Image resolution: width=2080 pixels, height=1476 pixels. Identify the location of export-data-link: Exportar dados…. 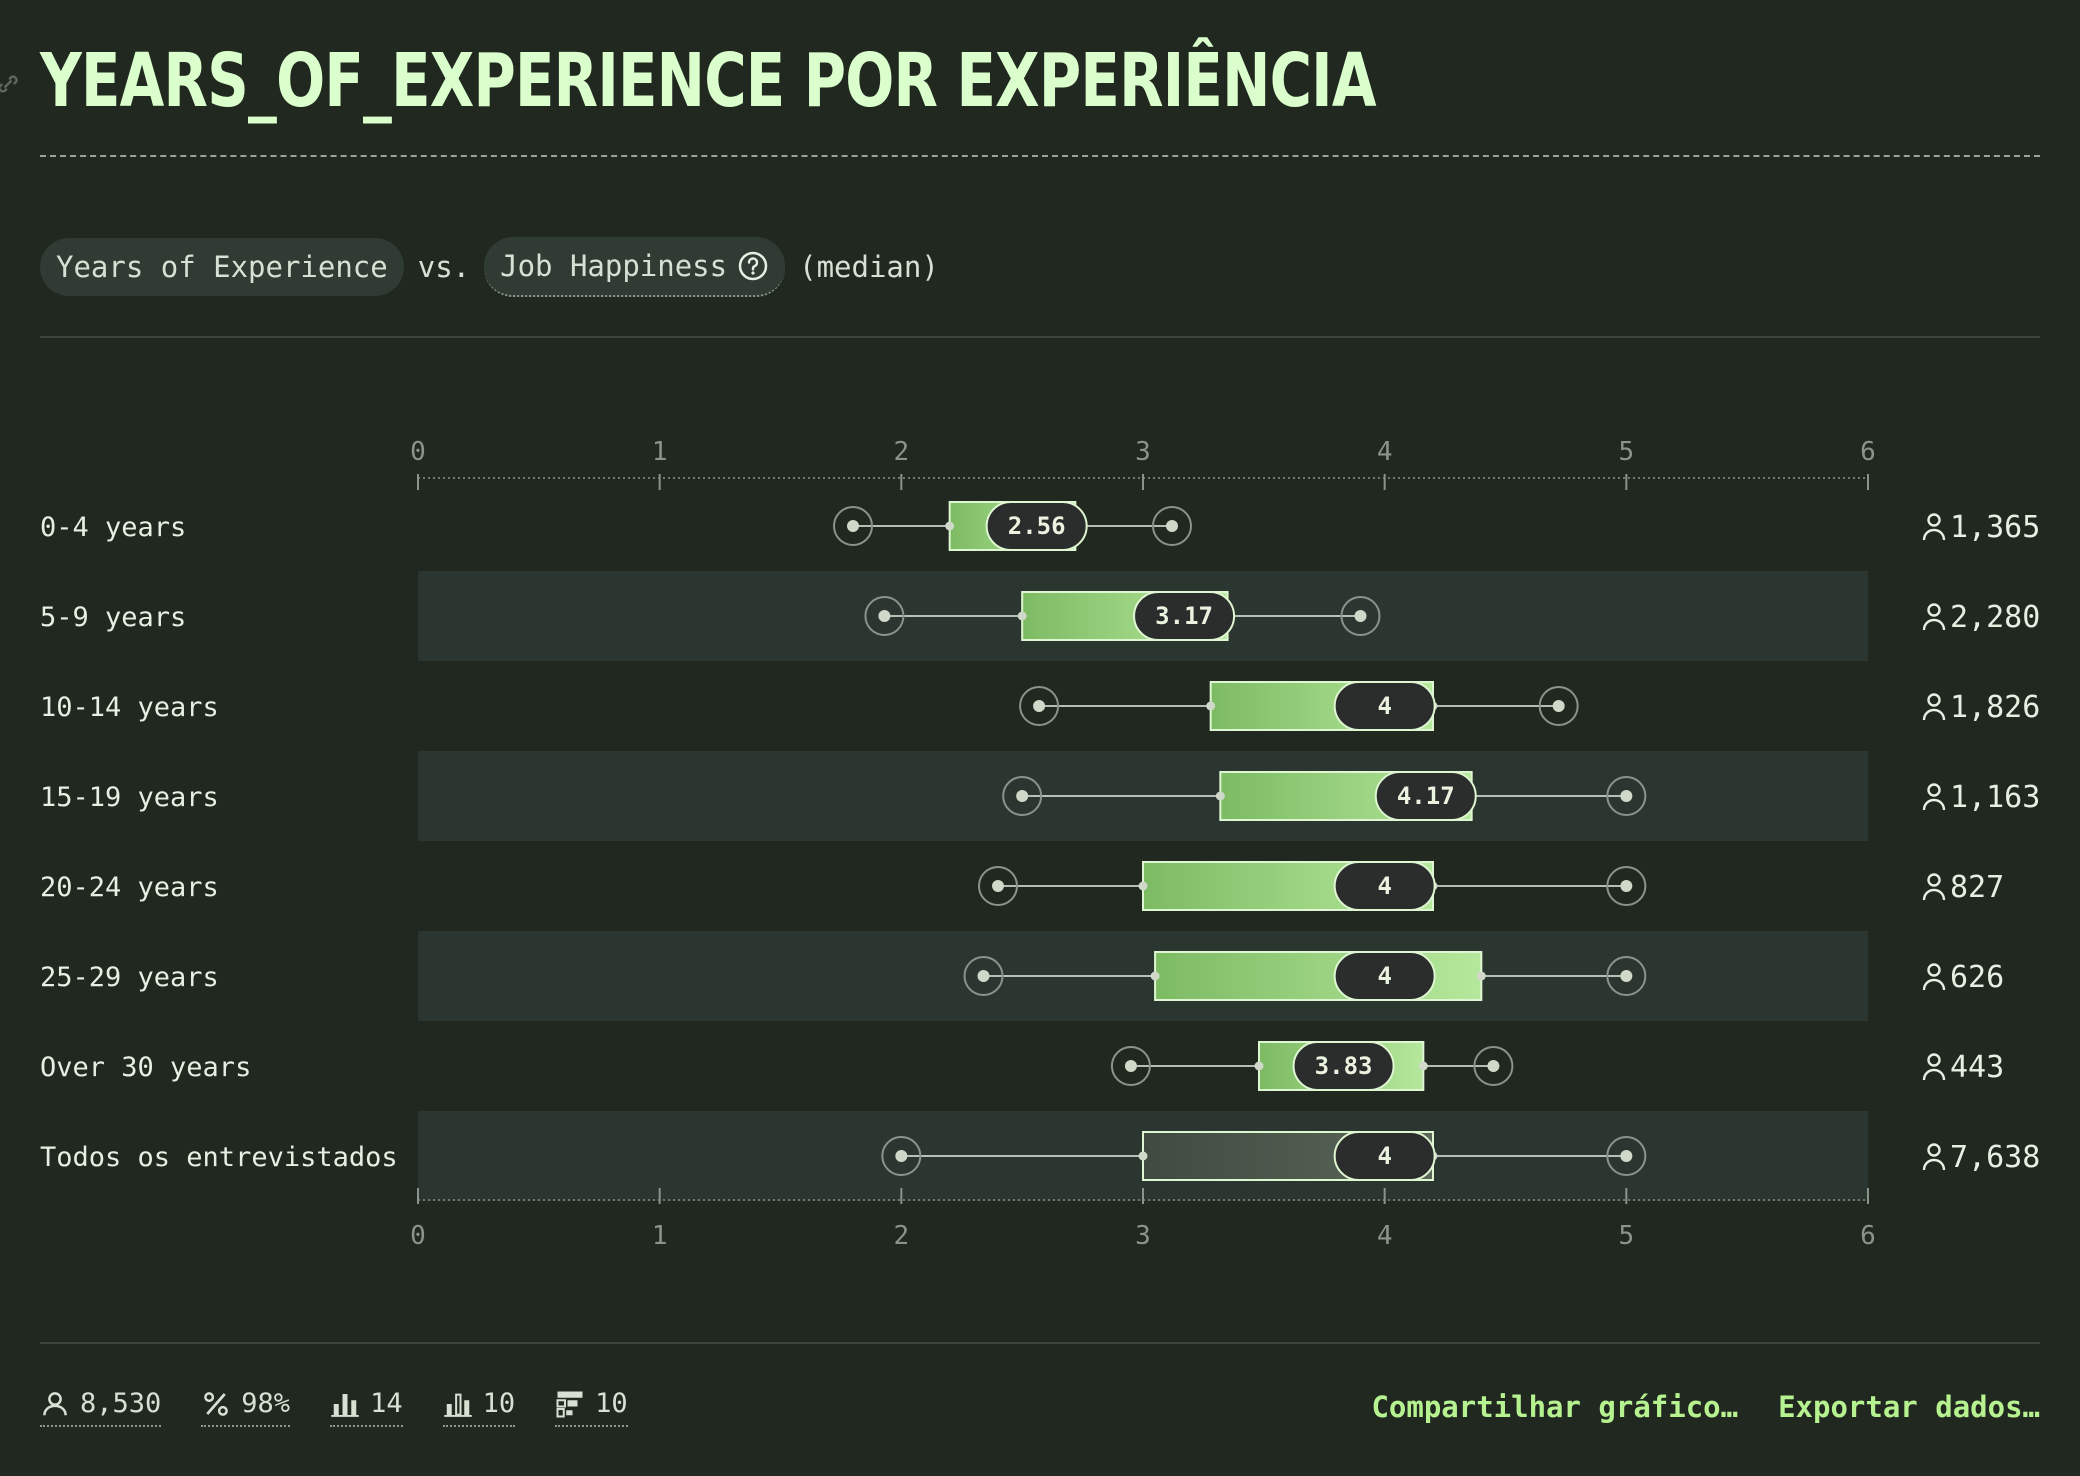
(1909, 1407).